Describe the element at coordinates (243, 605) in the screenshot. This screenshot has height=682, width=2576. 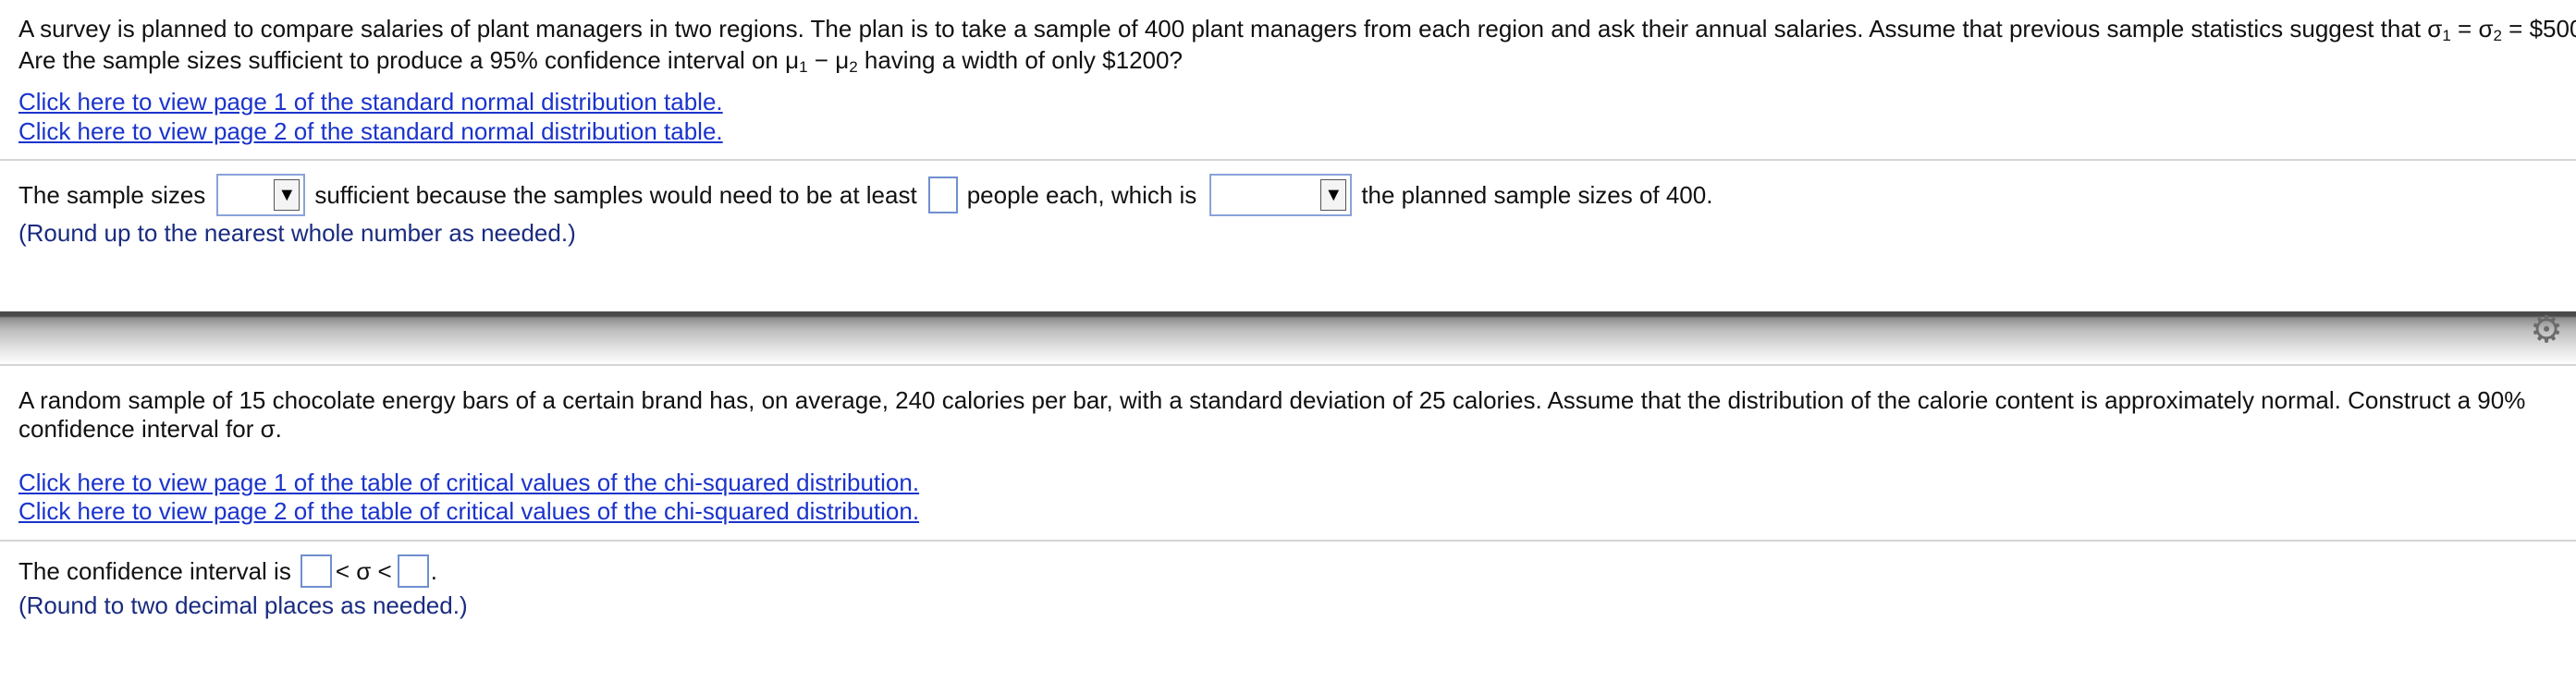
I see `rounding-hint: (Round to two decimal places as needed.)` at that location.